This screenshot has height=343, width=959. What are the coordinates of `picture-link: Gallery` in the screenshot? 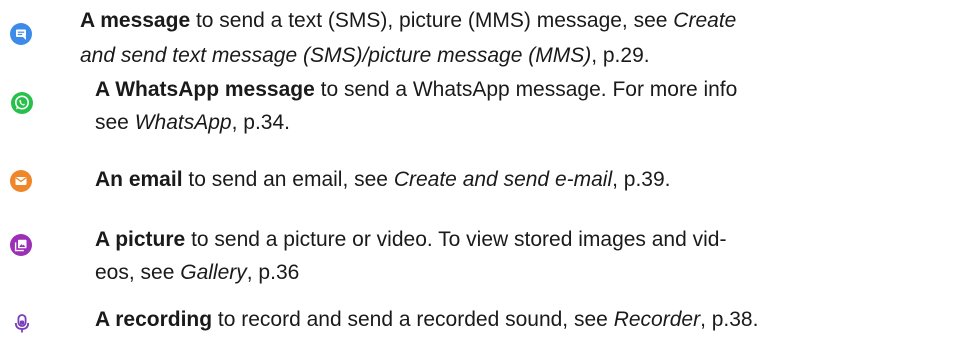 It's located at (213, 272).